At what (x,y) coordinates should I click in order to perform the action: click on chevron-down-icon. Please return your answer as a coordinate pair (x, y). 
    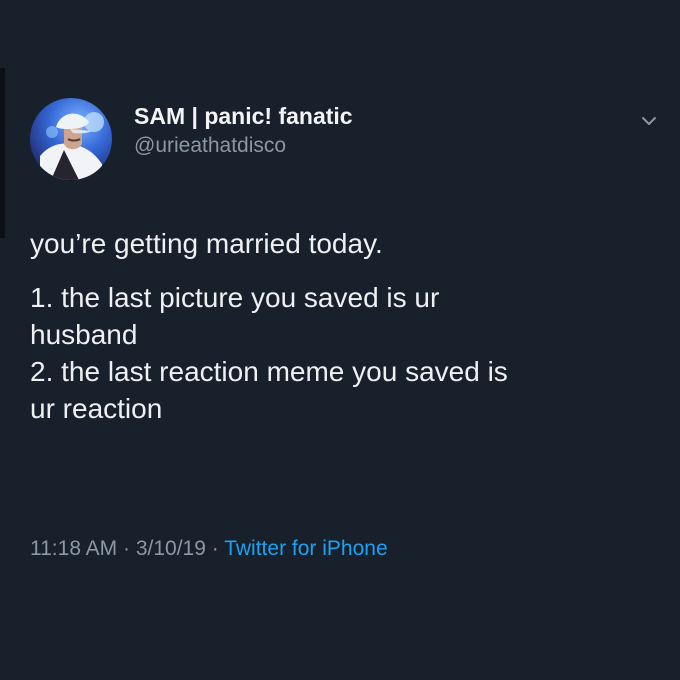
    Looking at the image, I should click on (649, 121).